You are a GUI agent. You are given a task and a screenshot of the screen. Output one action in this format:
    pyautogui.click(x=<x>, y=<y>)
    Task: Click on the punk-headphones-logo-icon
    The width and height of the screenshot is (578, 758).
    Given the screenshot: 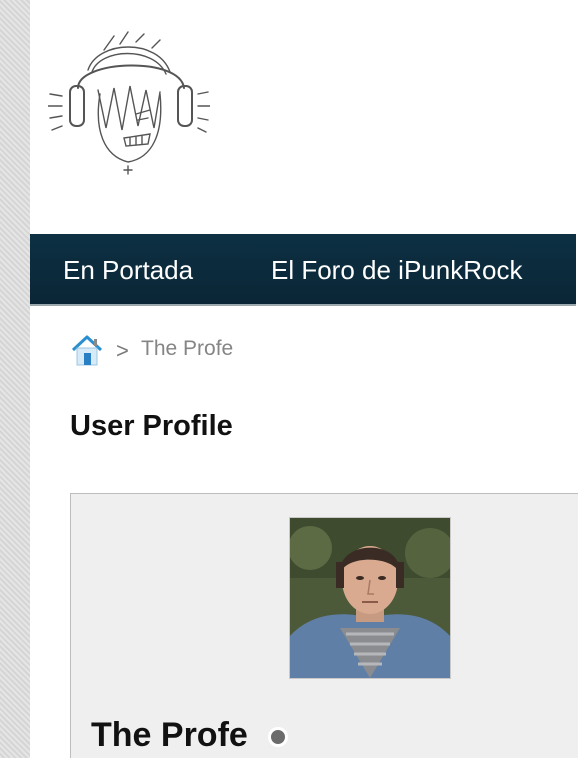 What is the action you would take?
    pyautogui.click(x=129, y=103)
    